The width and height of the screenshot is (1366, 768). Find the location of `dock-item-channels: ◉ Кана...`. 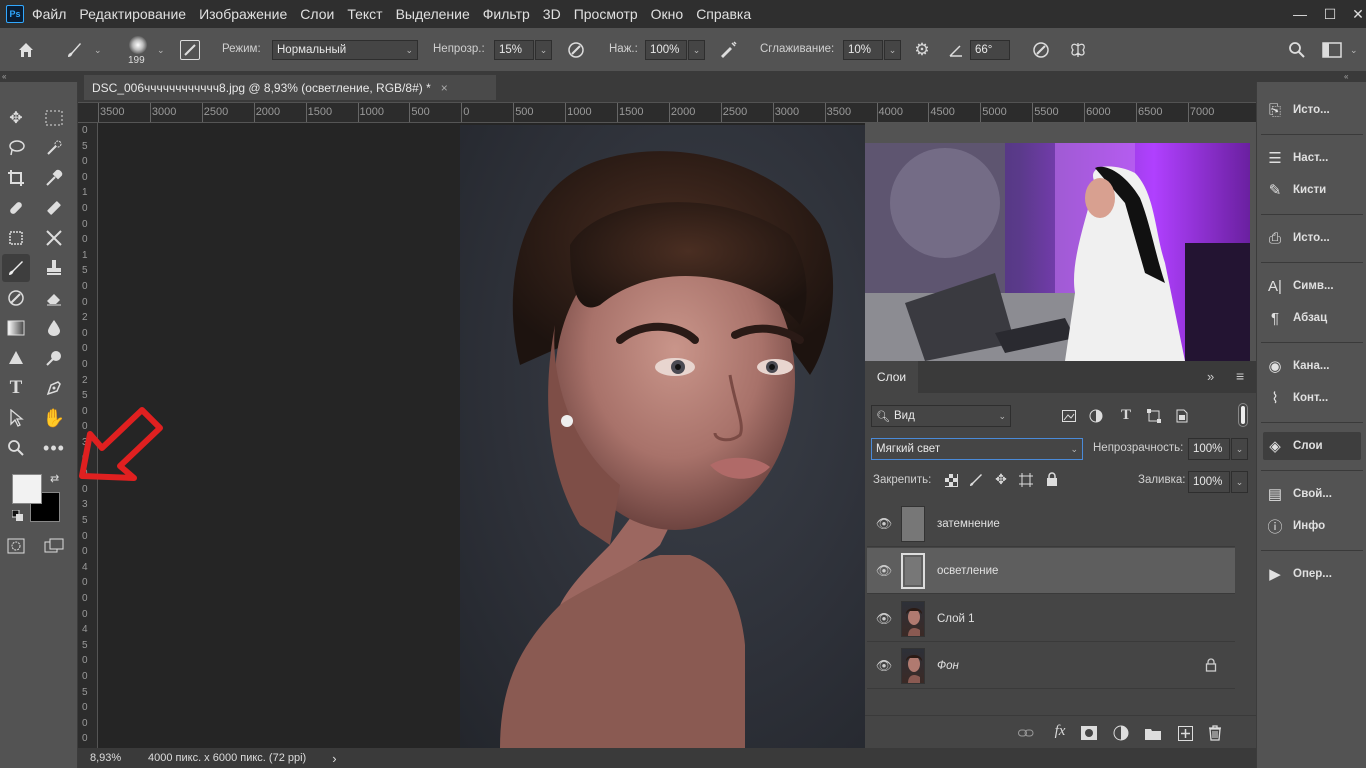

dock-item-channels: ◉ Кана... is located at coordinates (1312, 366).